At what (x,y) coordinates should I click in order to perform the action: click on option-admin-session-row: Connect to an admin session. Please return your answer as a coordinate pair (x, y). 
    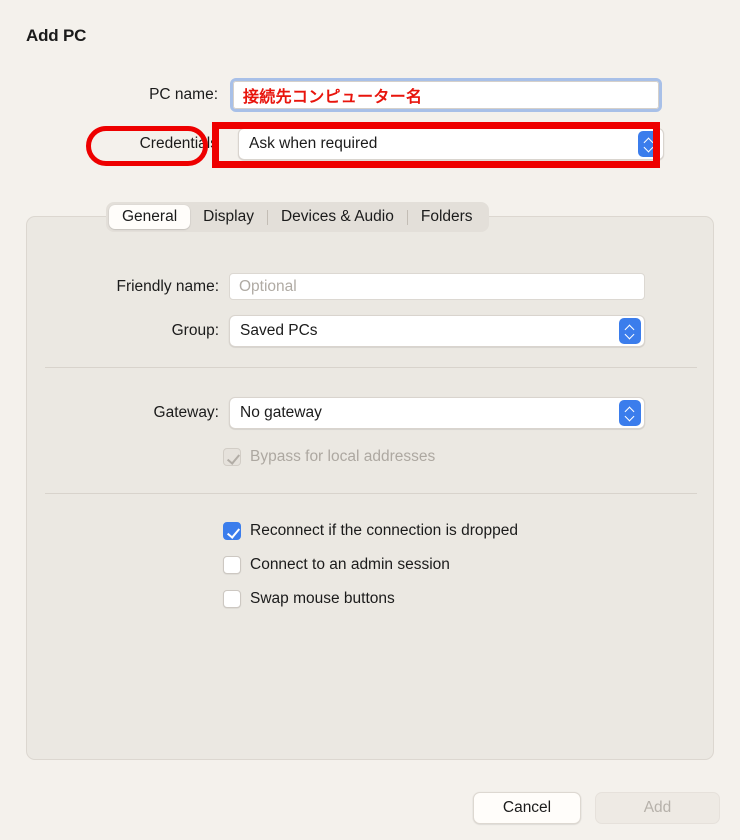
    Looking at the image, I should click on (336, 565).